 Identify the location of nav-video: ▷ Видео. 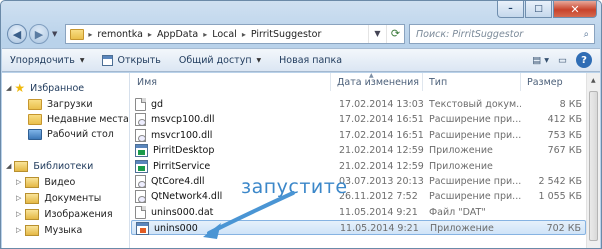
(45, 182).